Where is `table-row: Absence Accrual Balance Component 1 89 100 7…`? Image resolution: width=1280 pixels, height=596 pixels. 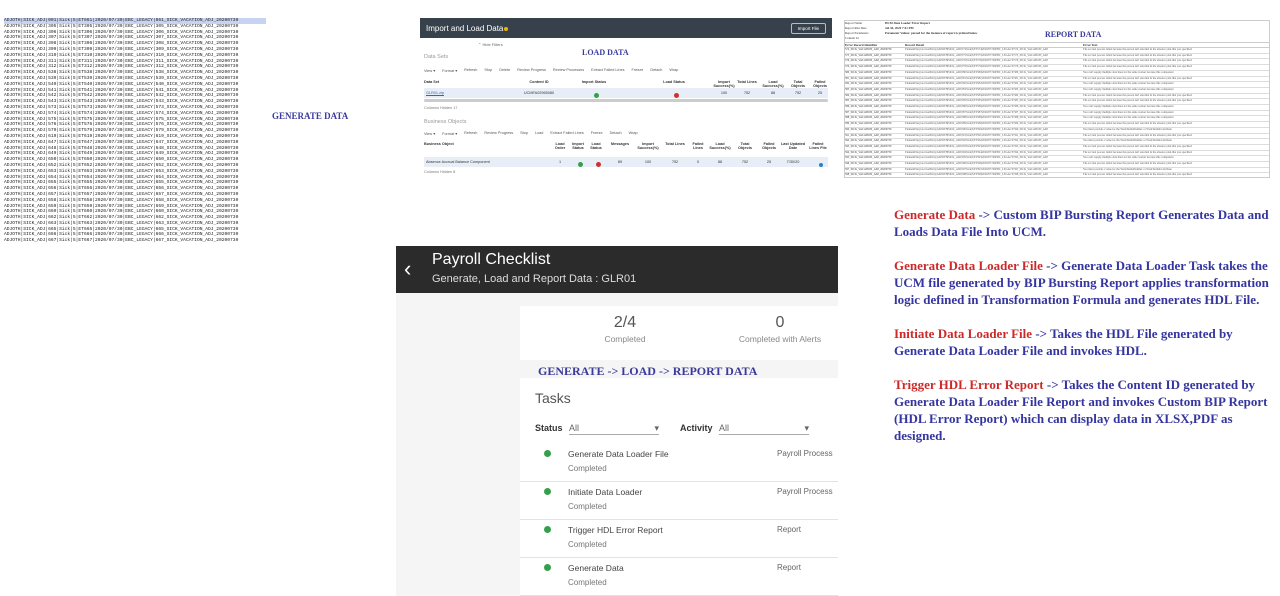 table-row: Absence Accrual Balance Component 1 89 100 7… is located at coordinates (626, 162).